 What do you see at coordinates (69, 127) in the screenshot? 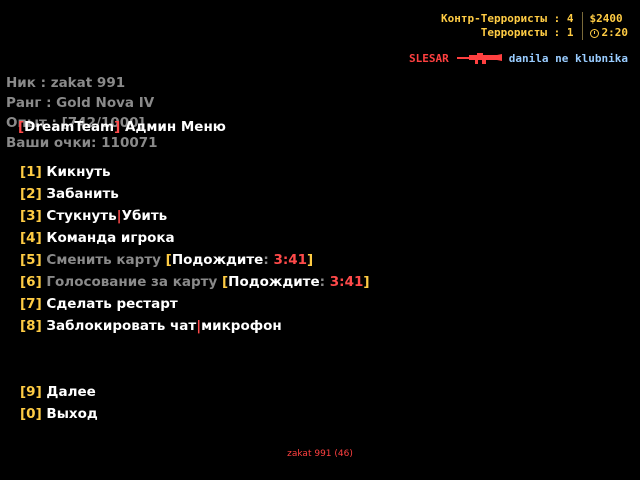
I see `menu-brand: DreamTeam` at bounding box center [69, 127].